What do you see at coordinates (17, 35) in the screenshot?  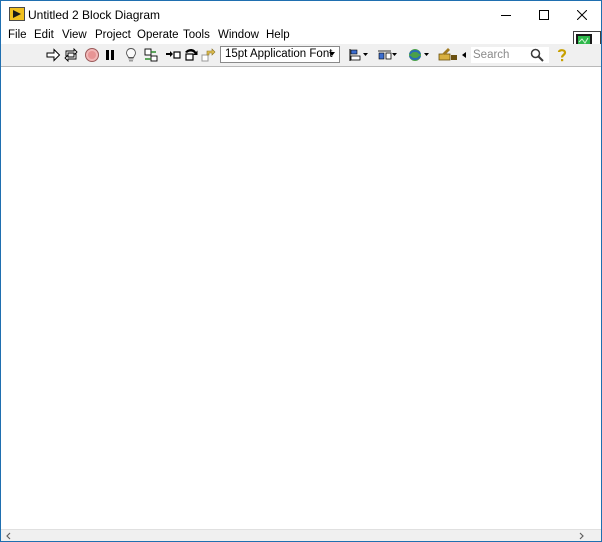 I see `menu-file: File` at bounding box center [17, 35].